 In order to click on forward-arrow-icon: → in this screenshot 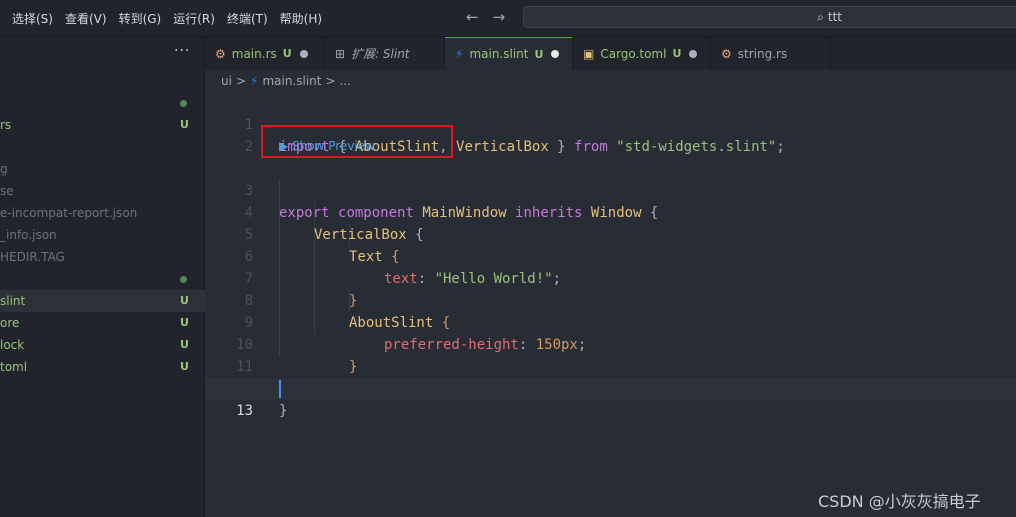, I will do `click(499, 17)`.